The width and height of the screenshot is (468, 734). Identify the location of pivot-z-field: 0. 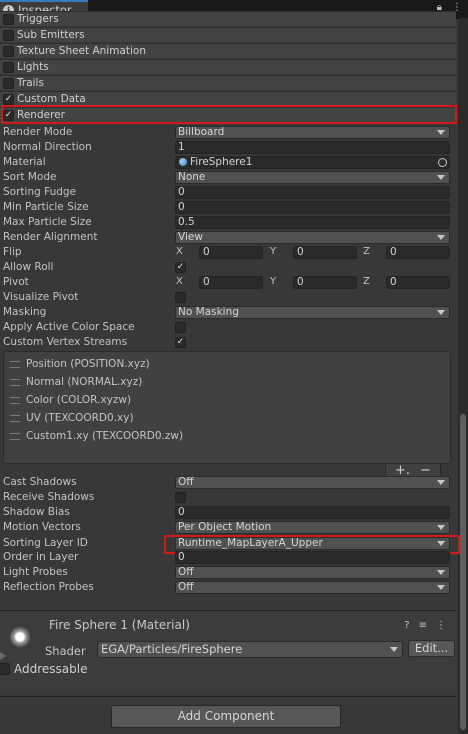
(418, 282).